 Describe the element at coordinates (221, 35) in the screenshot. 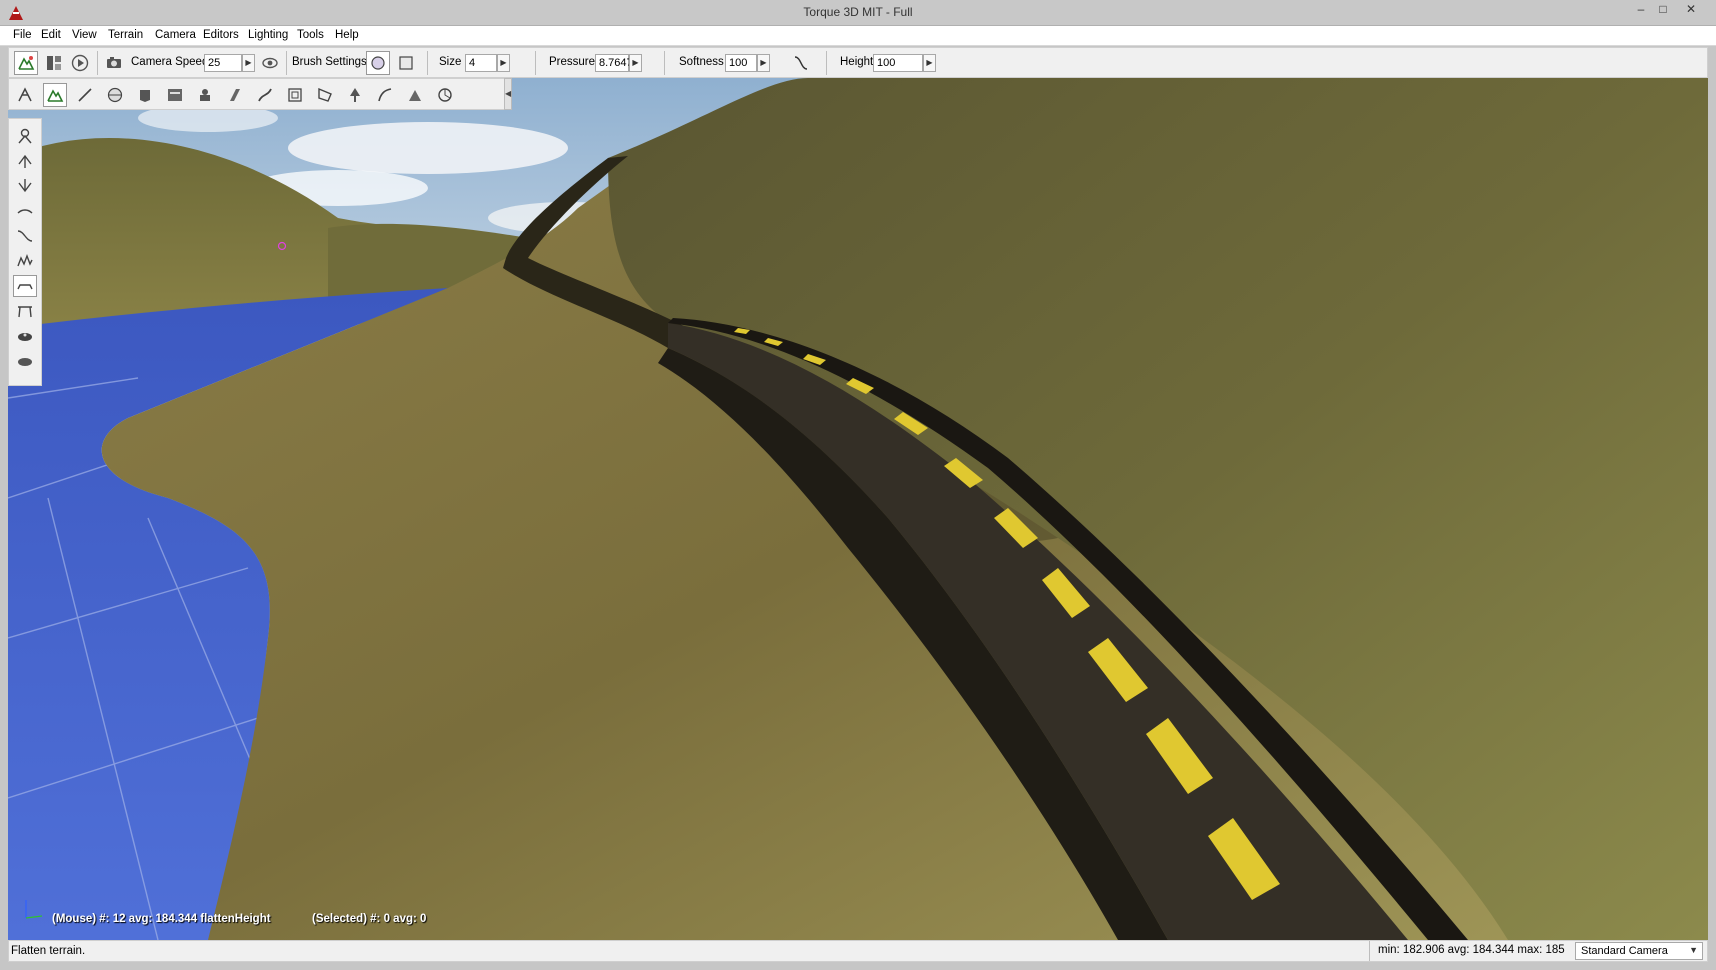

I see `menu-editors: Editors` at that location.